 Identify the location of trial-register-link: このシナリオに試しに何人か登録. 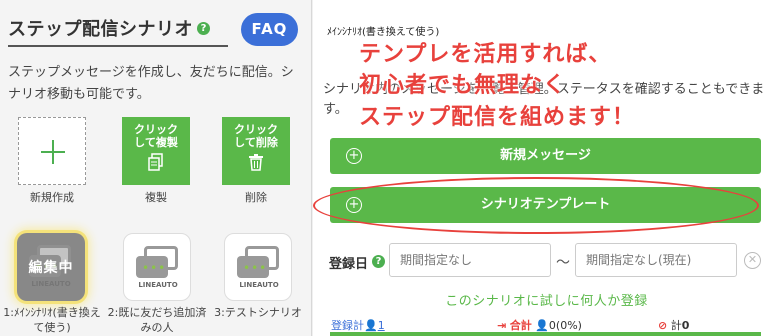
(546, 299).